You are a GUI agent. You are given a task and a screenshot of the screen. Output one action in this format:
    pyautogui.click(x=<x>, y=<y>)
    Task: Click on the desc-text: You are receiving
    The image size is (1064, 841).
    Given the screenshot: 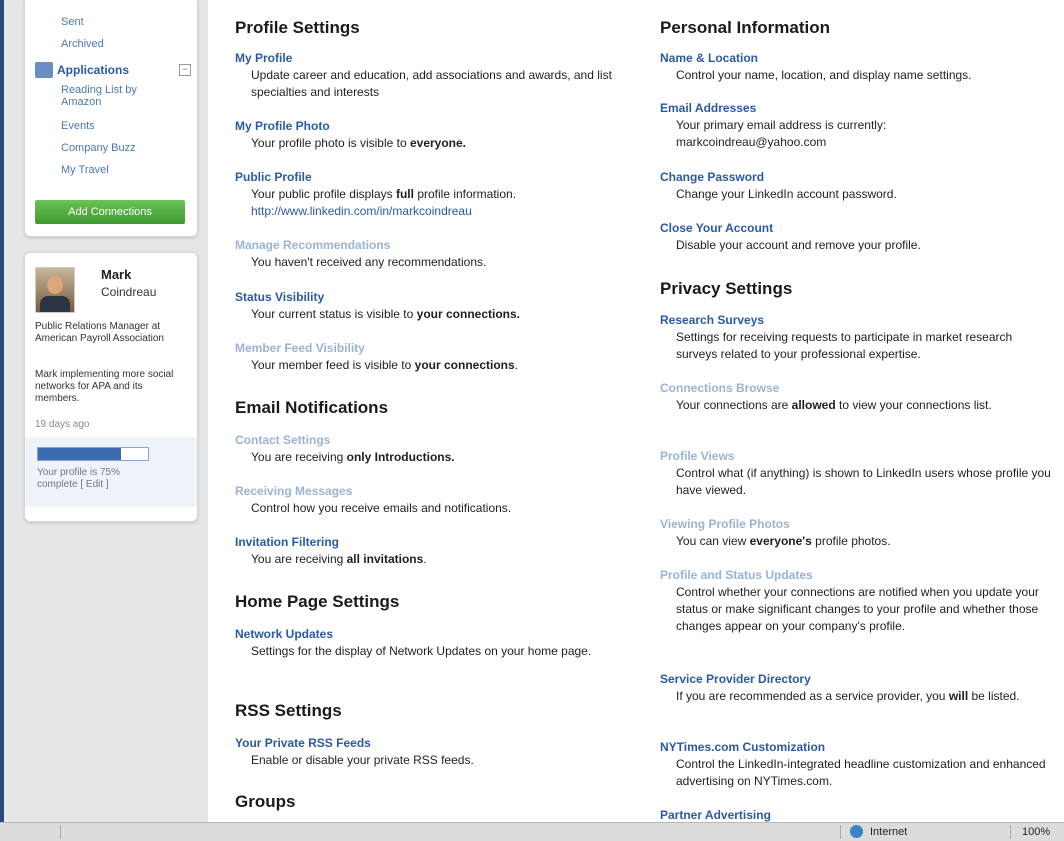 What is the action you would take?
    pyautogui.click(x=299, y=559)
    